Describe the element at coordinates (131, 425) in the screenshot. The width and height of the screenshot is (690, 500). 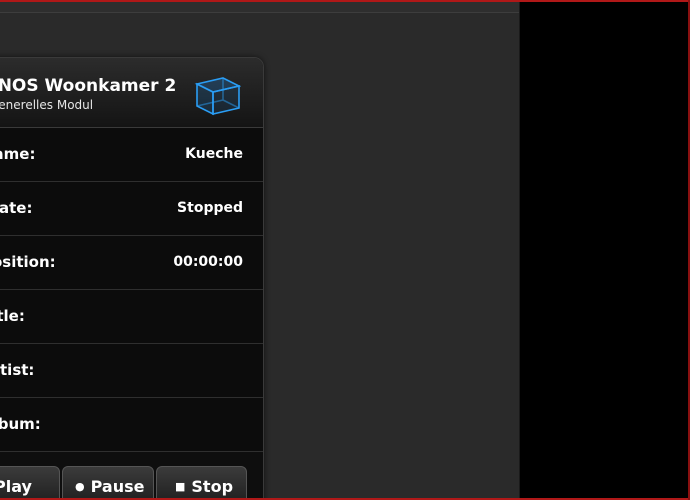
I see `row-album: Album:` at that location.